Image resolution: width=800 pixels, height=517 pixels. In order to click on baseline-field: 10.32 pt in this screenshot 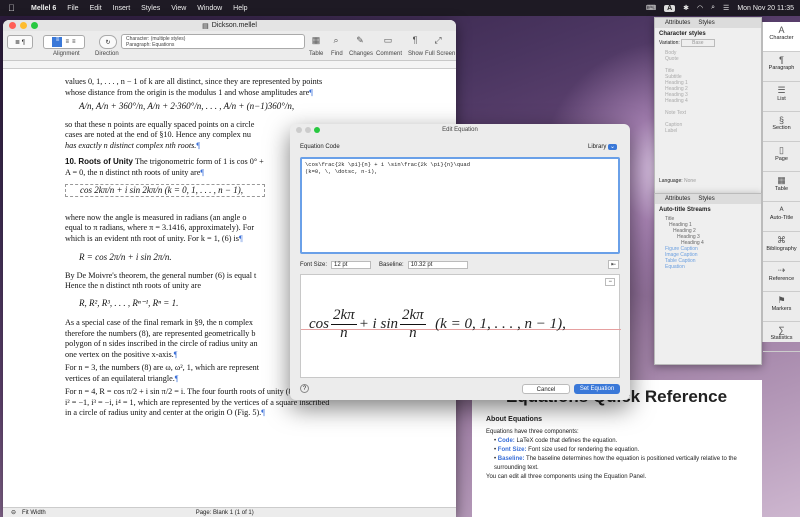, I will do `click(437, 265)`.